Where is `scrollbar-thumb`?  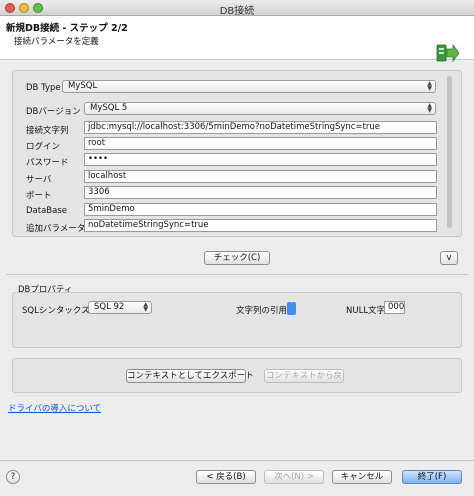 scrollbar-thumb is located at coordinates (449, 152).